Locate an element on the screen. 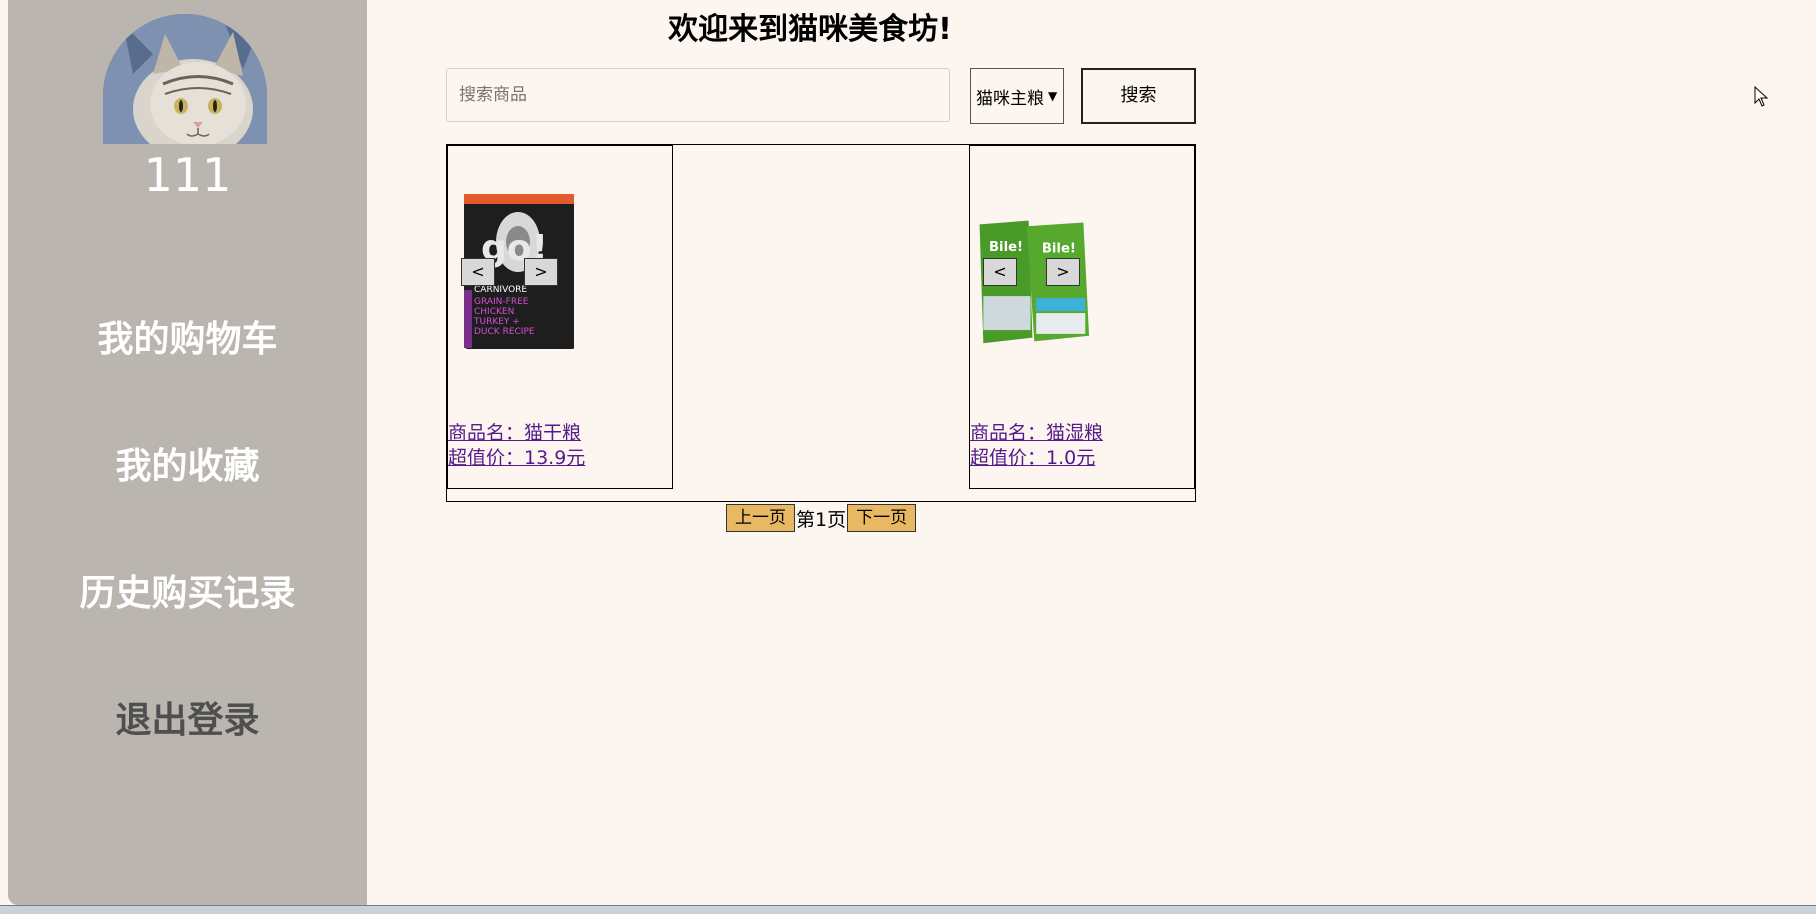 The image size is (1816, 914). svg-text: CHICKEN is located at coordinates (494, 312).